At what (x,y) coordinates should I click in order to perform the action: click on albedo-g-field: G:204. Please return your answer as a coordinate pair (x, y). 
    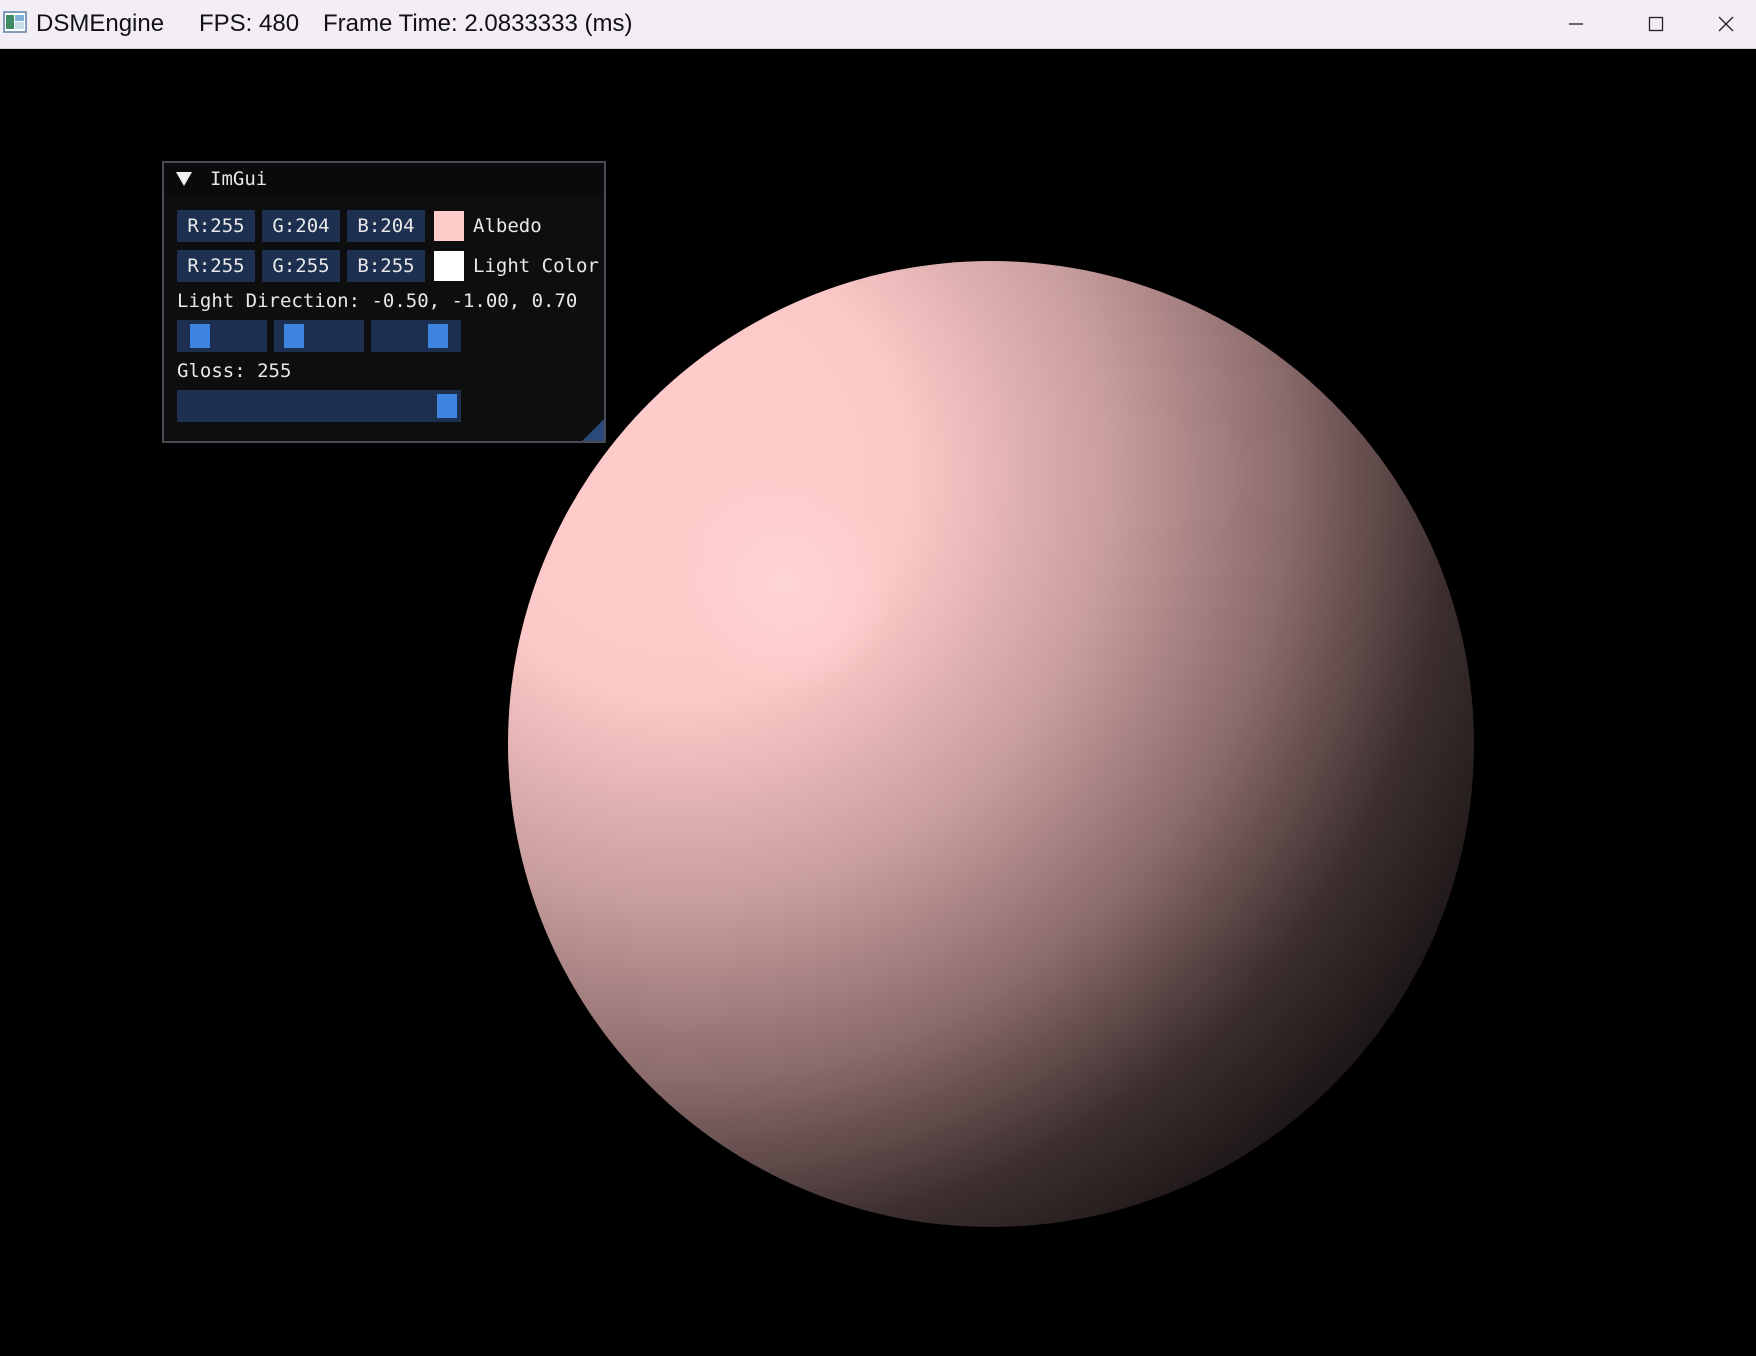
    Looking at the image, I should click on (301, 226).